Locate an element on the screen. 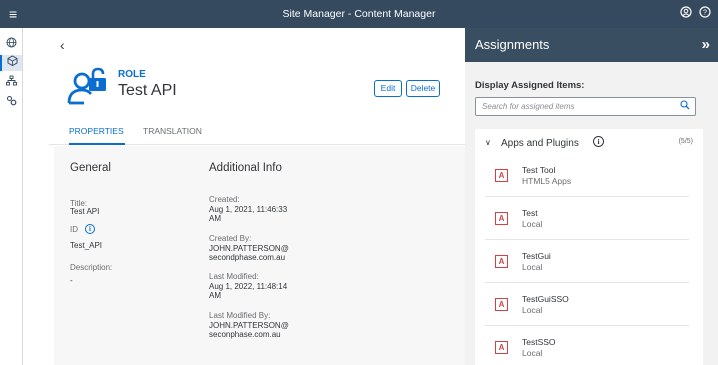 The height and width of the screenshot is (365, 718). list-item: A Test Tool HTML5 Apps is located at coordinates (587, 177).